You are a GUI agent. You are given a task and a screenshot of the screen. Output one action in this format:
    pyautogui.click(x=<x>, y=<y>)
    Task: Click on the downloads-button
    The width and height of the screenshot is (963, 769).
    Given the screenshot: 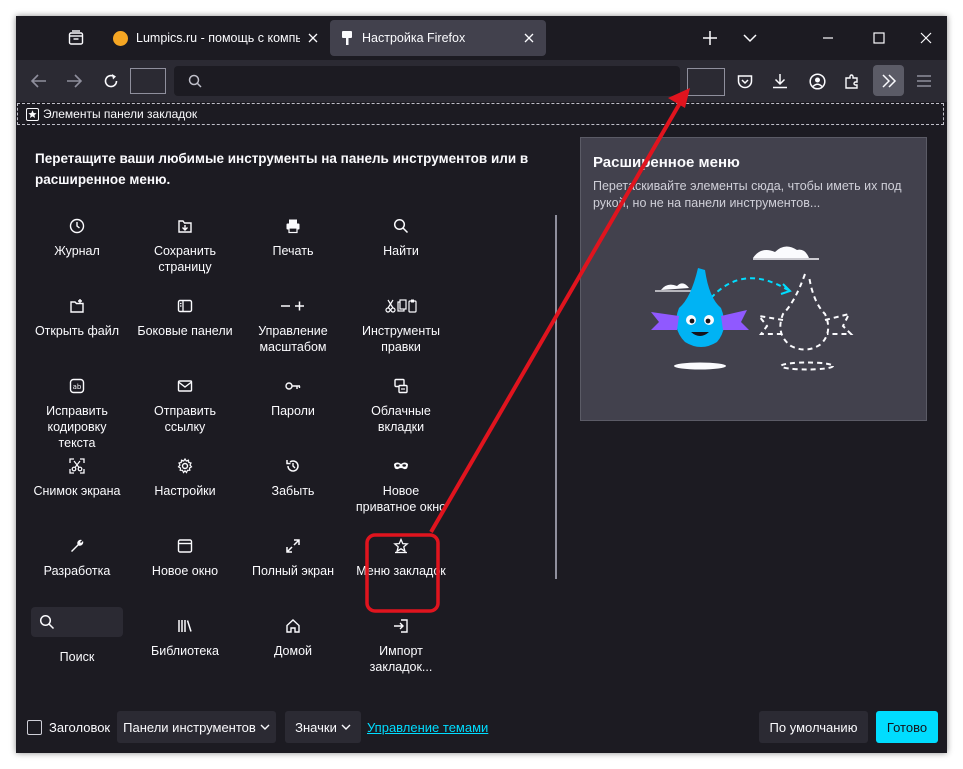 What is the action you would take?
    pyautogui.click(x=780, y=81)
    